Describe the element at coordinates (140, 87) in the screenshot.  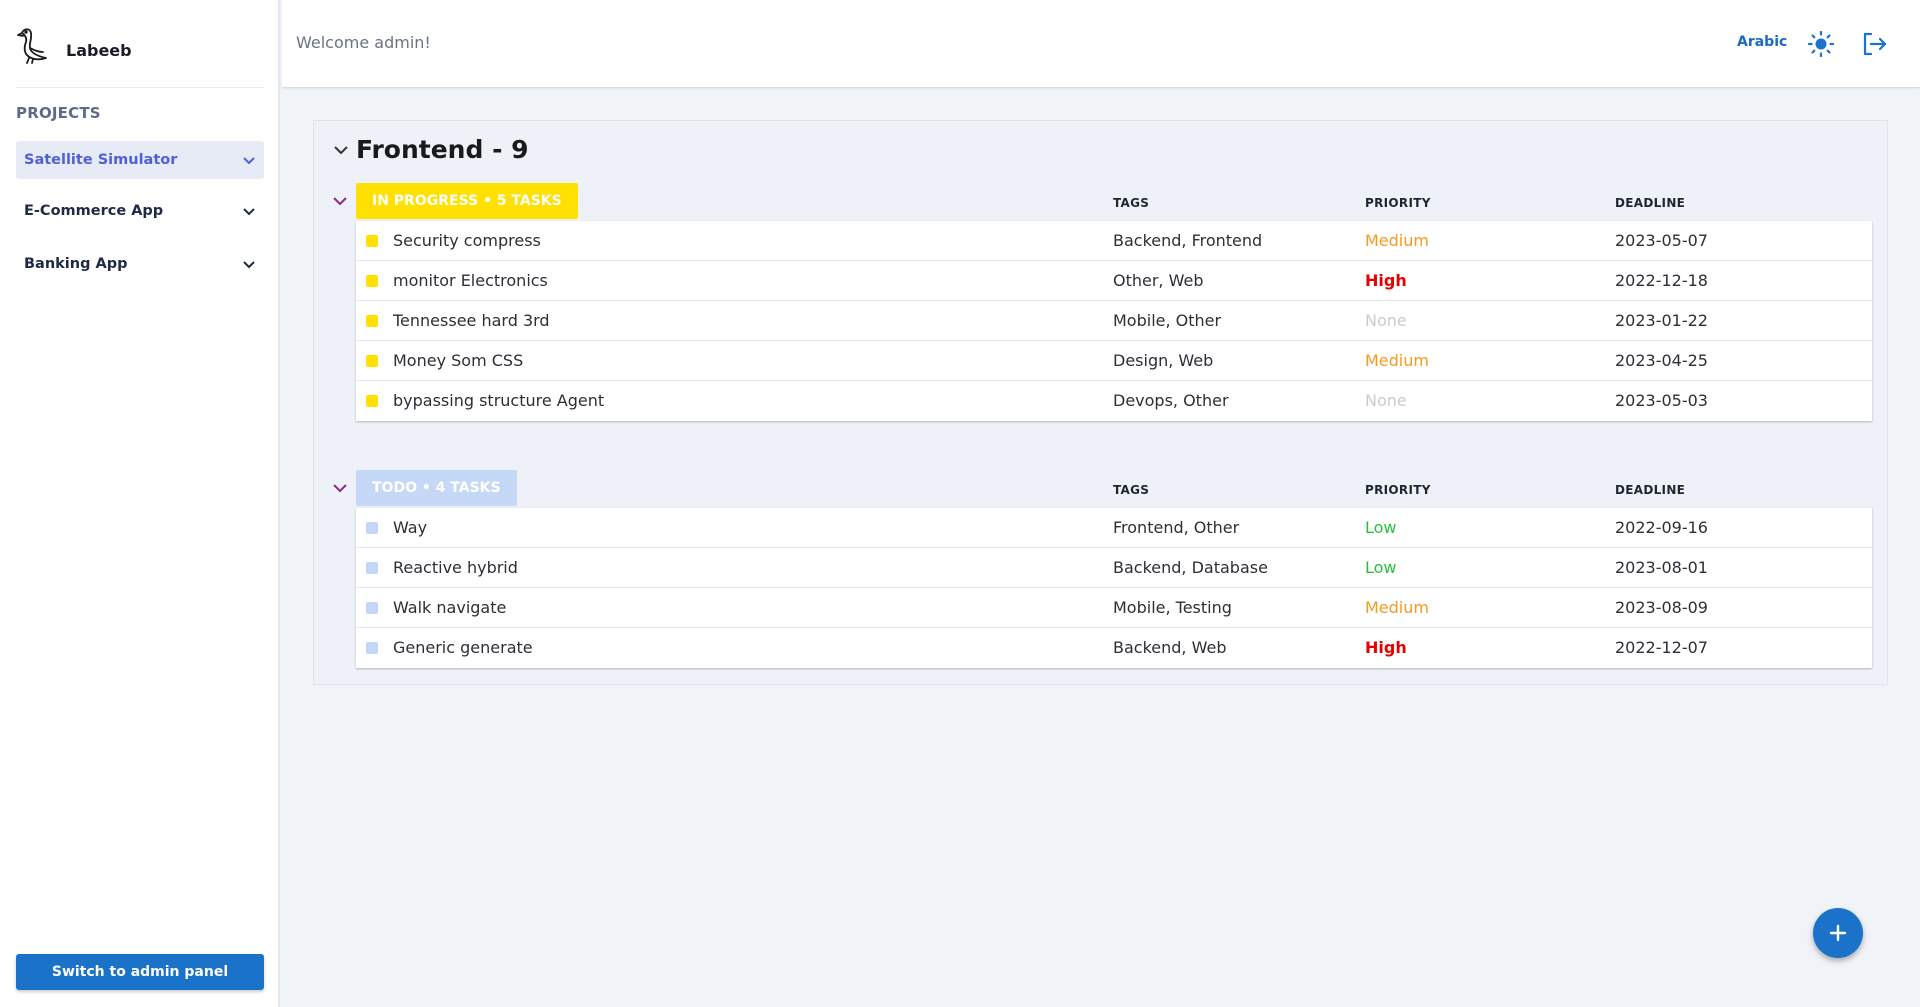
I see `divider` at that location.